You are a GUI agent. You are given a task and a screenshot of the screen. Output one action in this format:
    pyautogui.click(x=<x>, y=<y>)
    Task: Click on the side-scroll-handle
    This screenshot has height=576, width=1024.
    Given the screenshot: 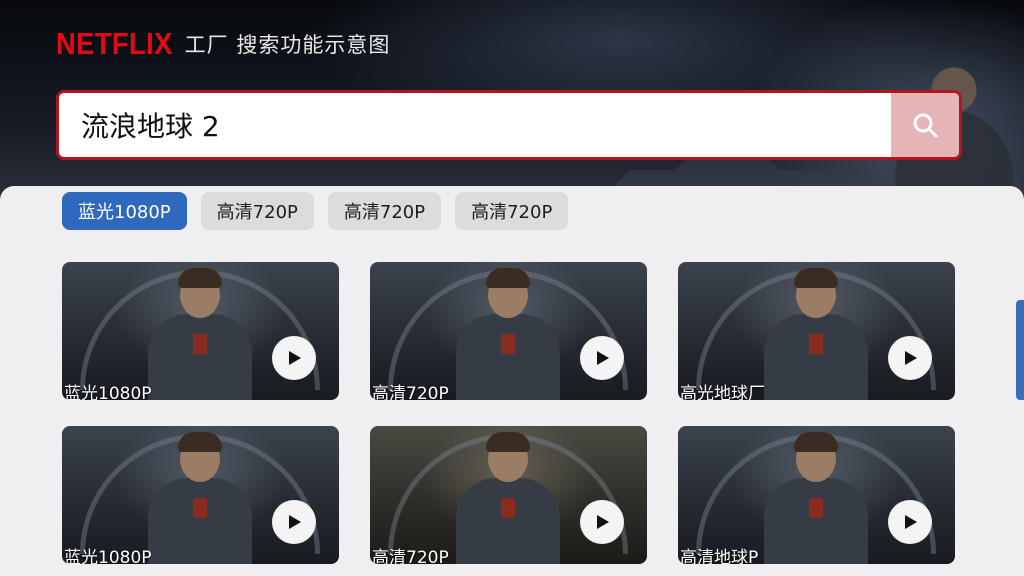 What is the action you would take?
    pyautogui.click(x=1020, y=350)
    